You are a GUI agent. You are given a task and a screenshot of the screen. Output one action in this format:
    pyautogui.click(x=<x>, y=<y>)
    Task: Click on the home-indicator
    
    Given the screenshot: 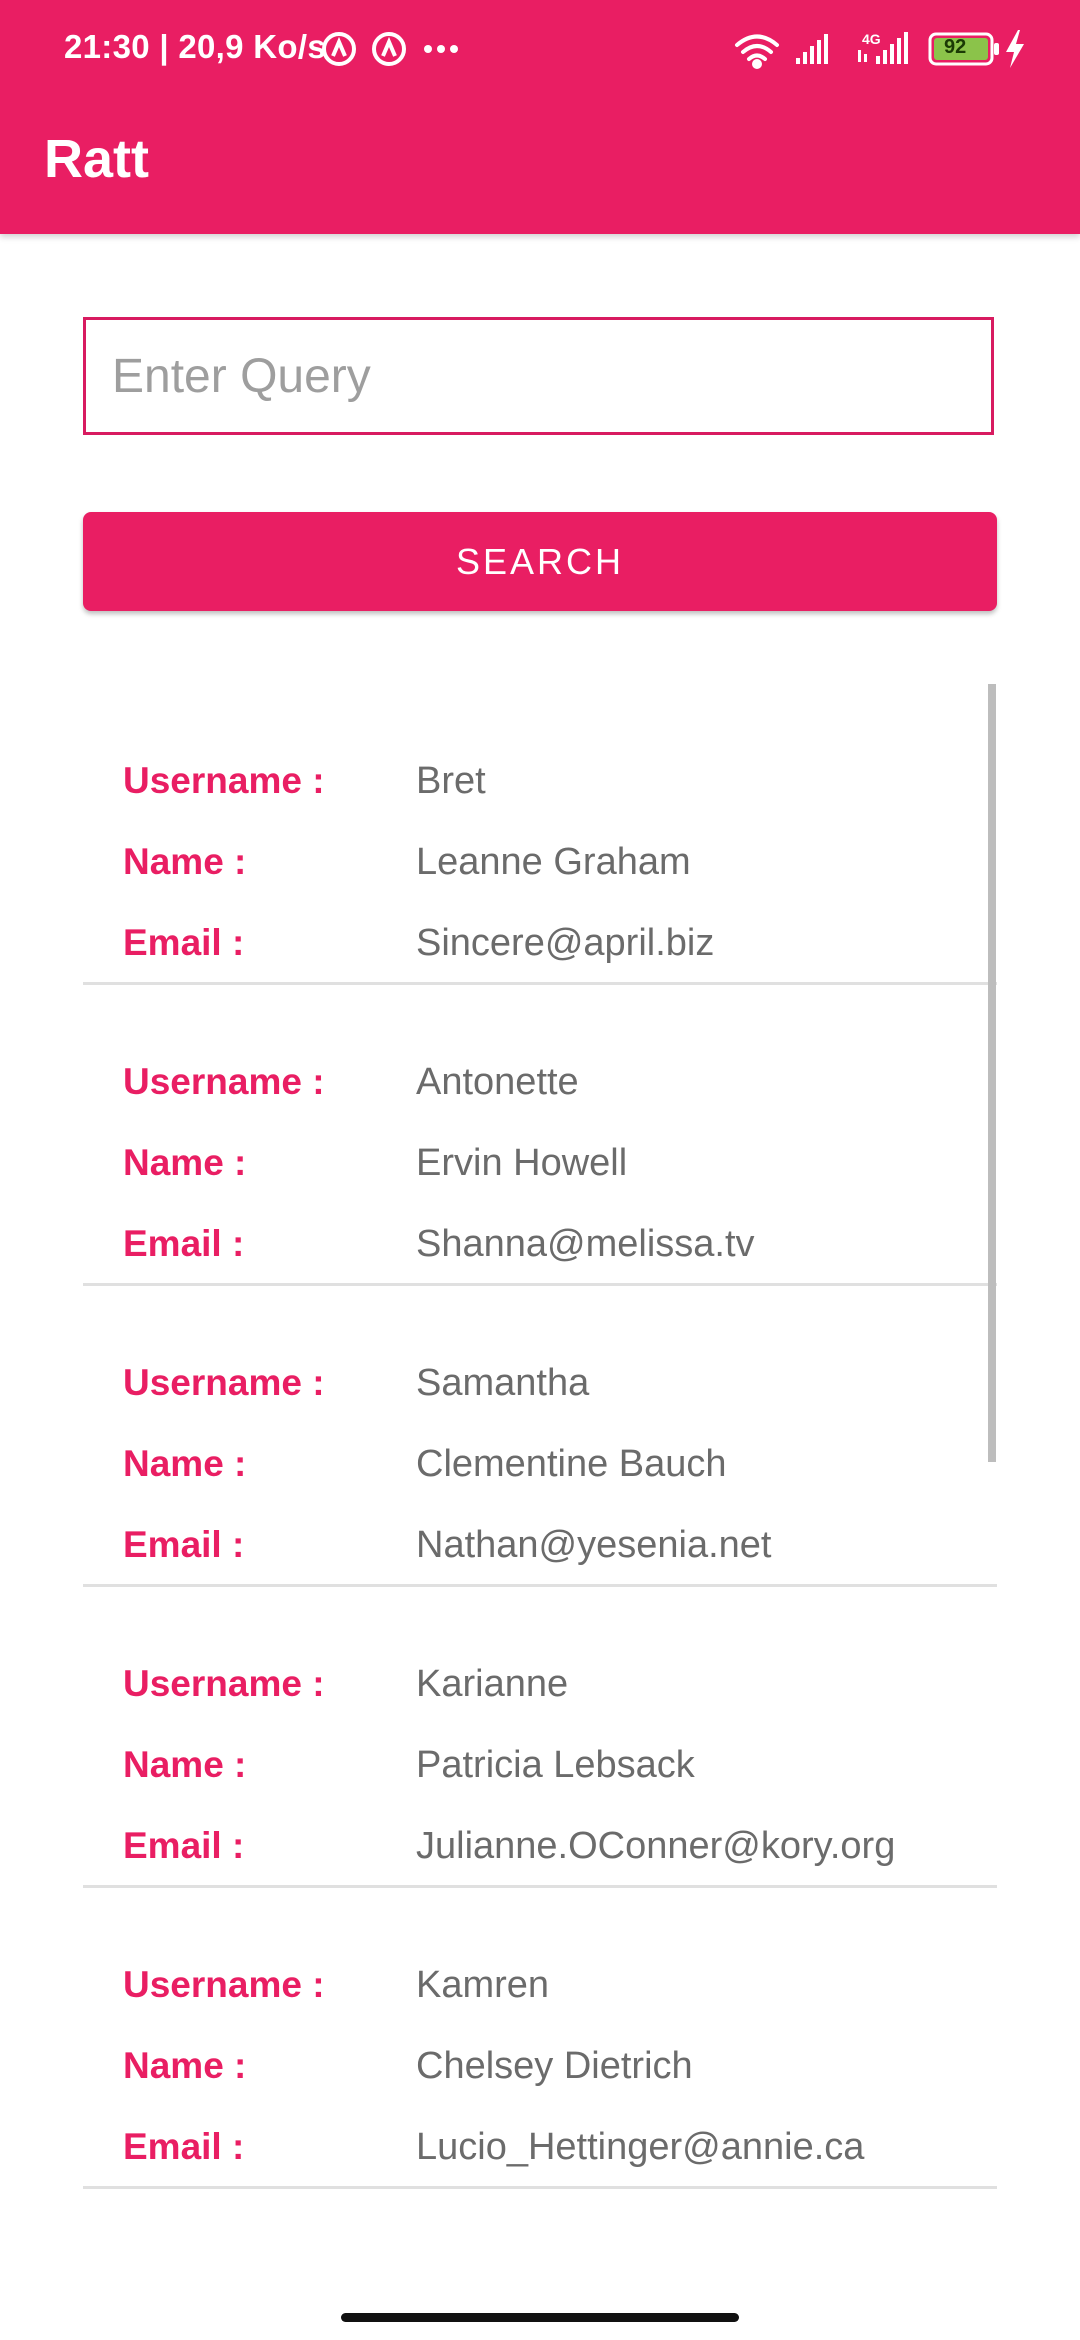 What is the action you would take?
    pyautogui.click(x=540, y=2317)
    